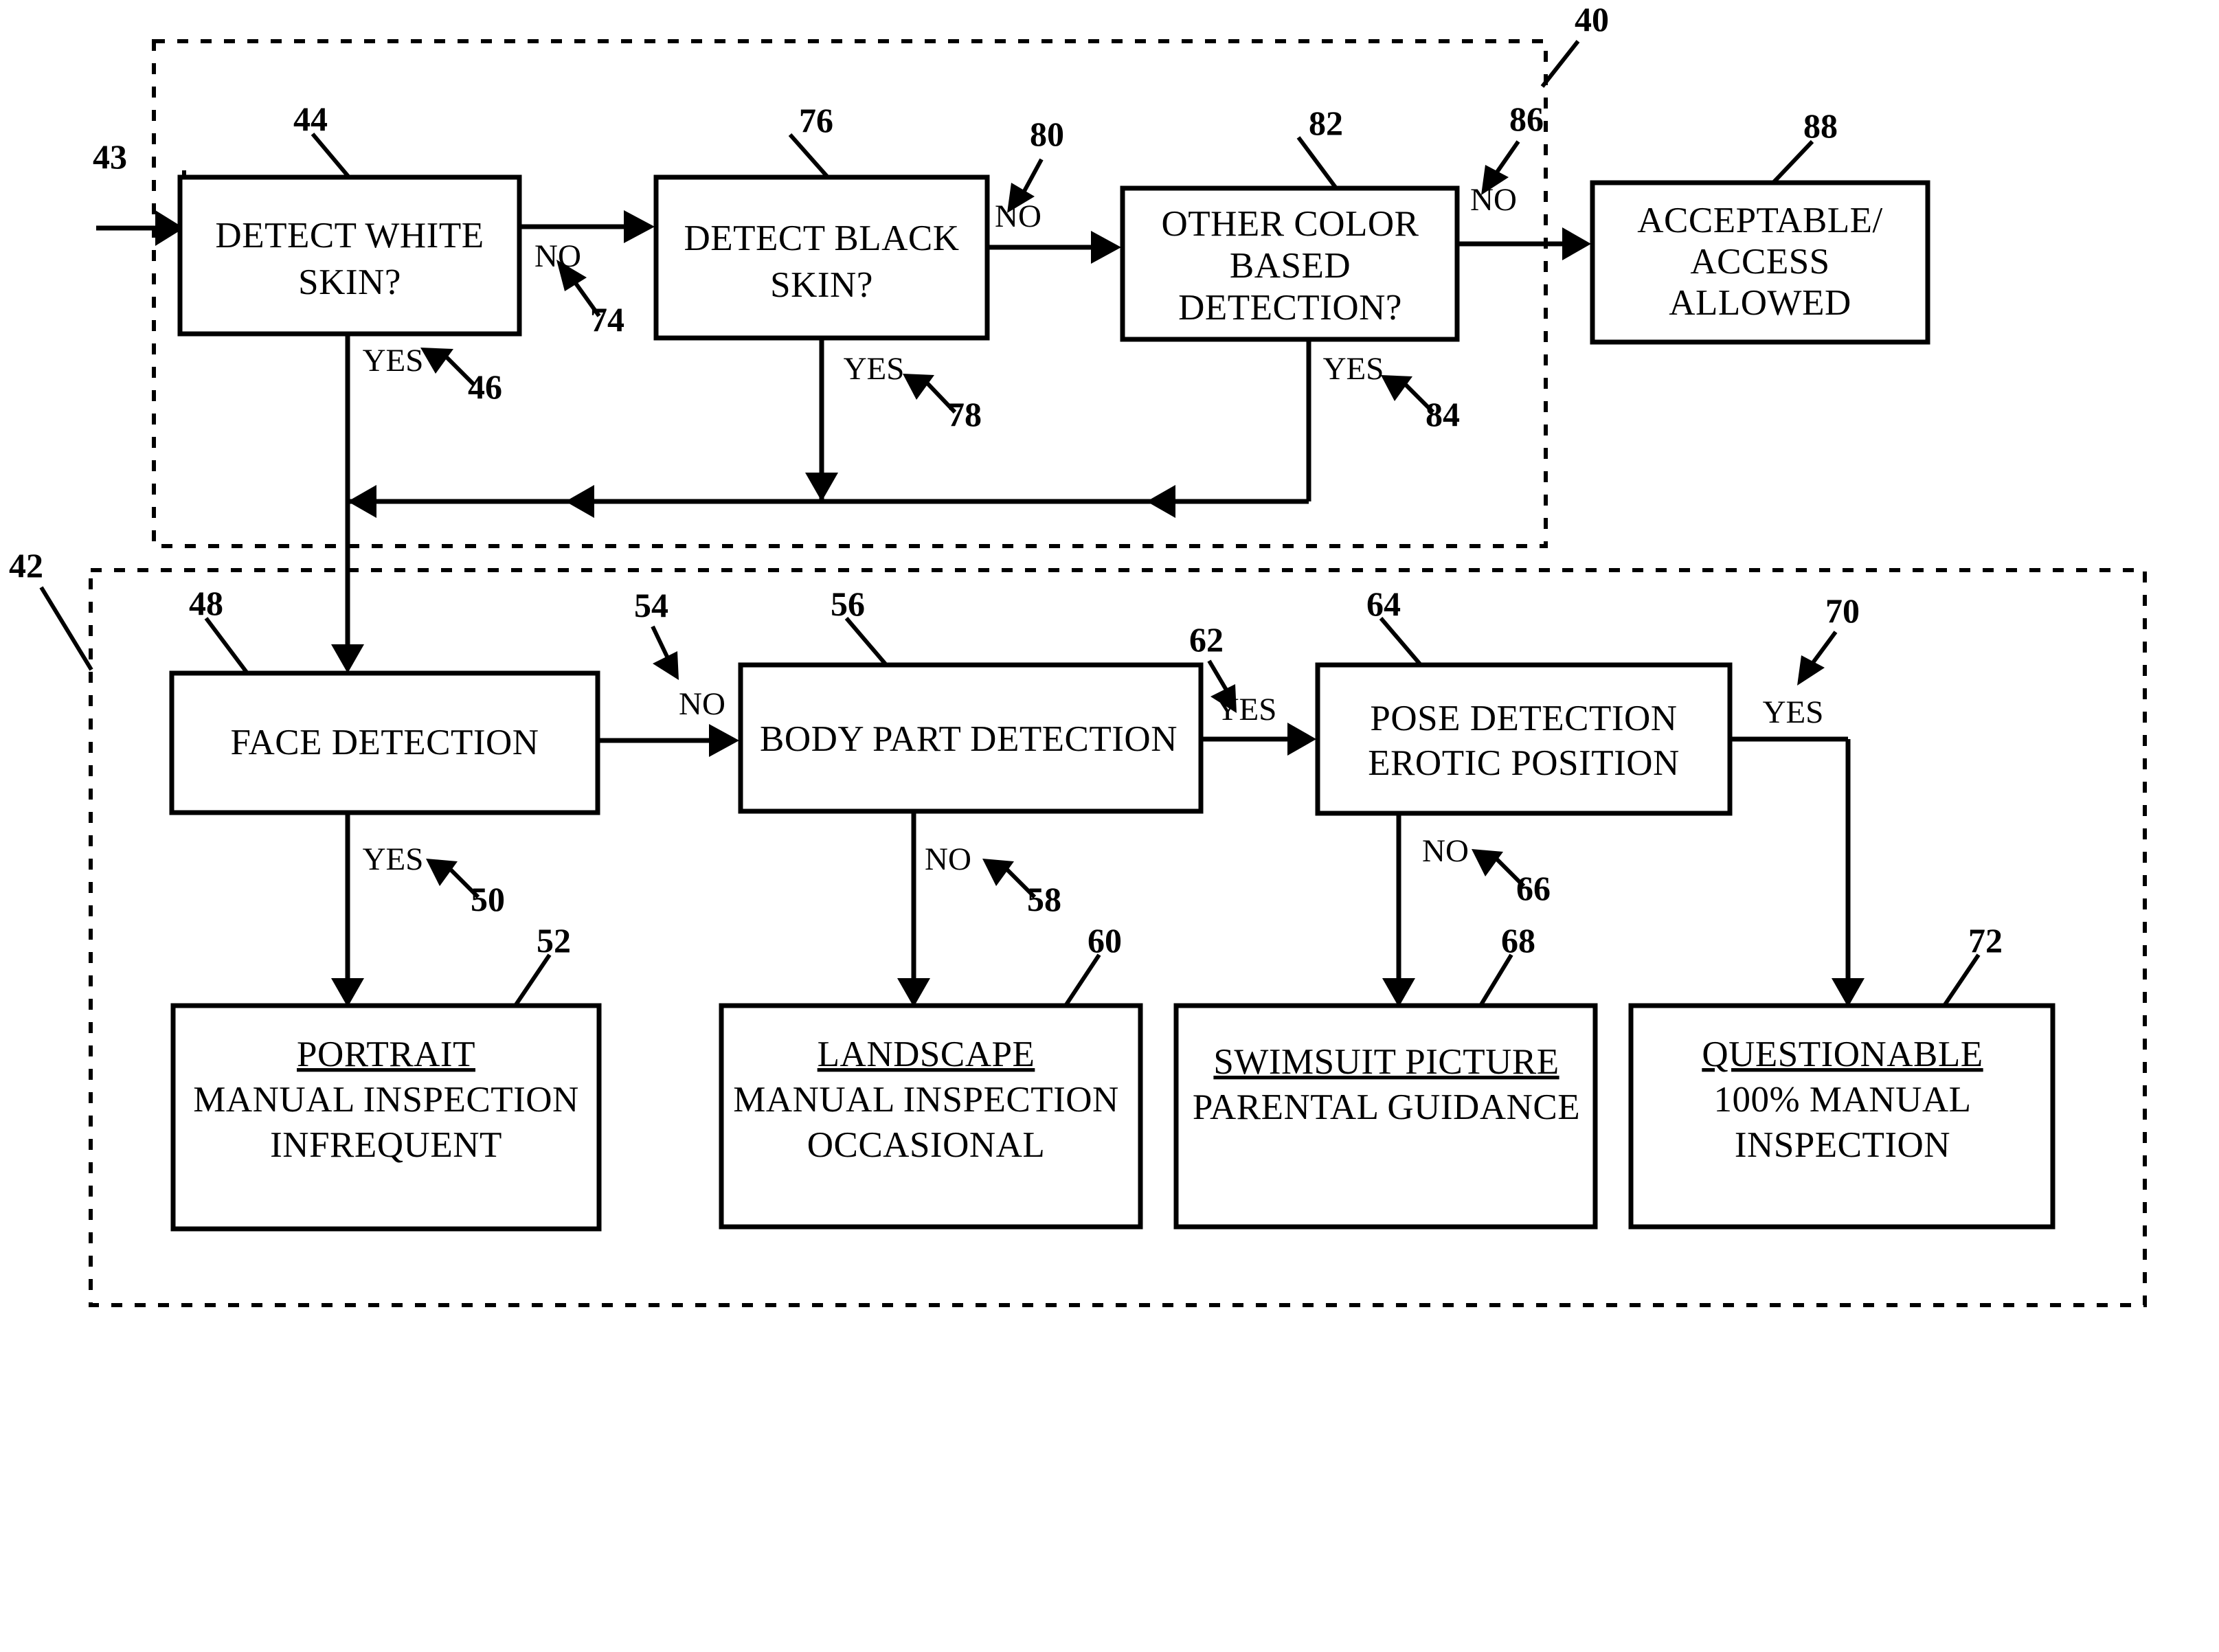  Describe the element at coordinates (1018, 216) in the screenshot. I see `branch-label-black-skin-no: NO` at that location.